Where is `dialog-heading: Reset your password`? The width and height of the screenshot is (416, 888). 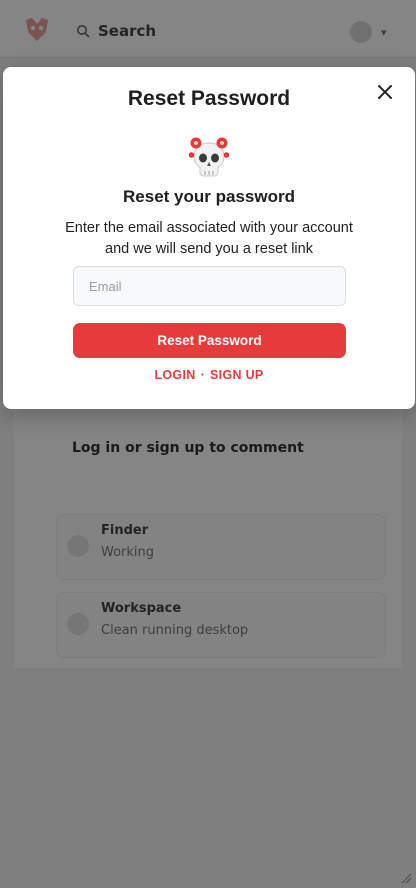 dialog-heading: Reset your password is located at coordinates (209, 196).